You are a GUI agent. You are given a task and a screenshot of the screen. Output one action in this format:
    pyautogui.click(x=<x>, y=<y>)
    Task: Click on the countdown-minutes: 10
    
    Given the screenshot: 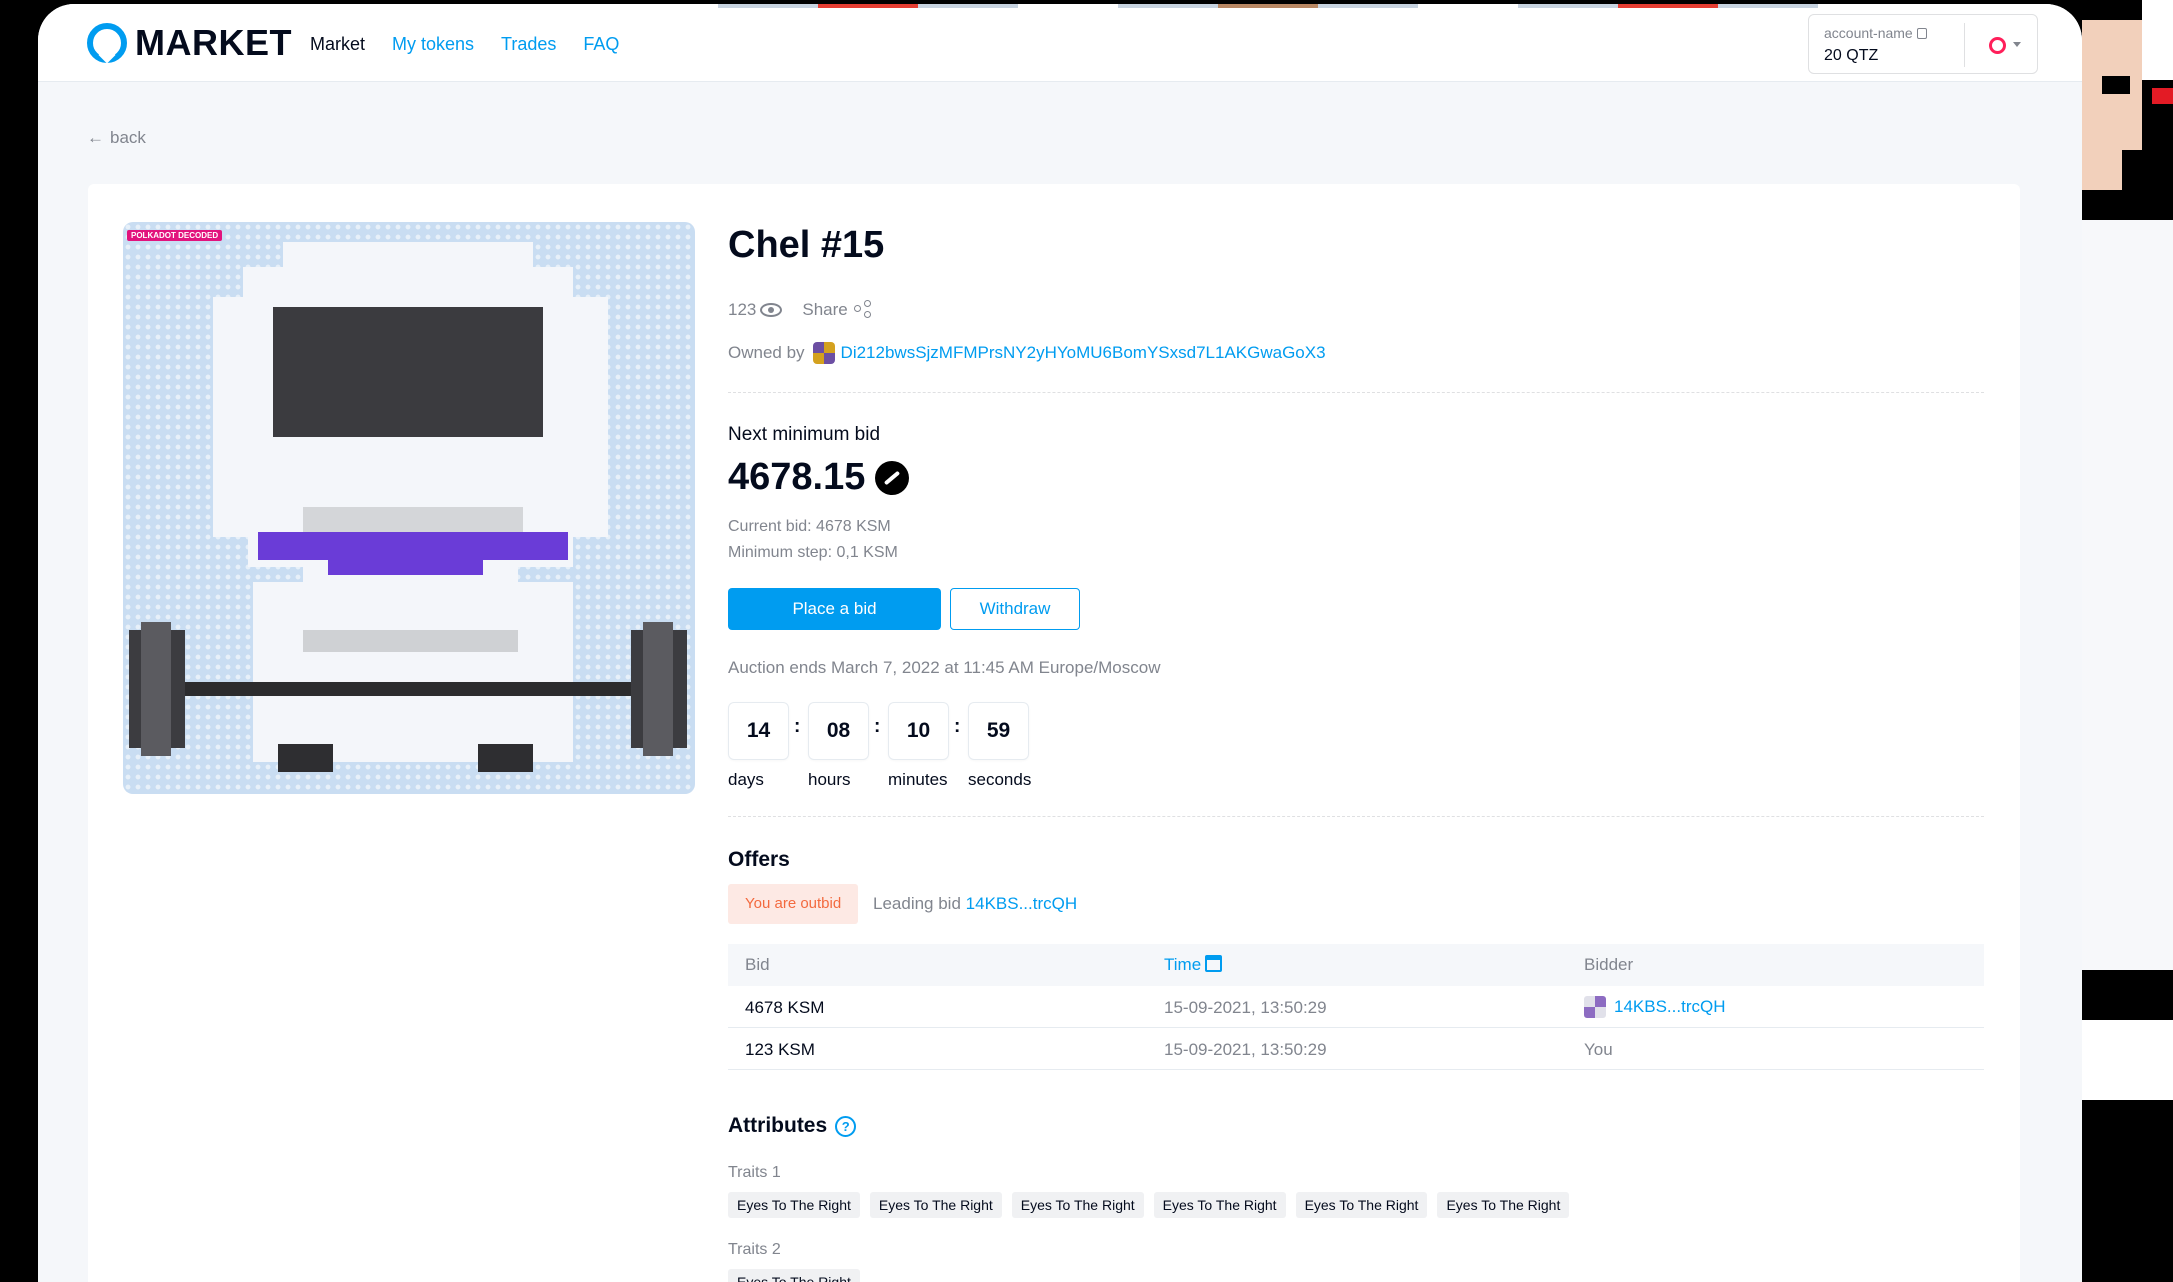 What is the action you would take?
    pyautogui.click(x=918, y=731)
    